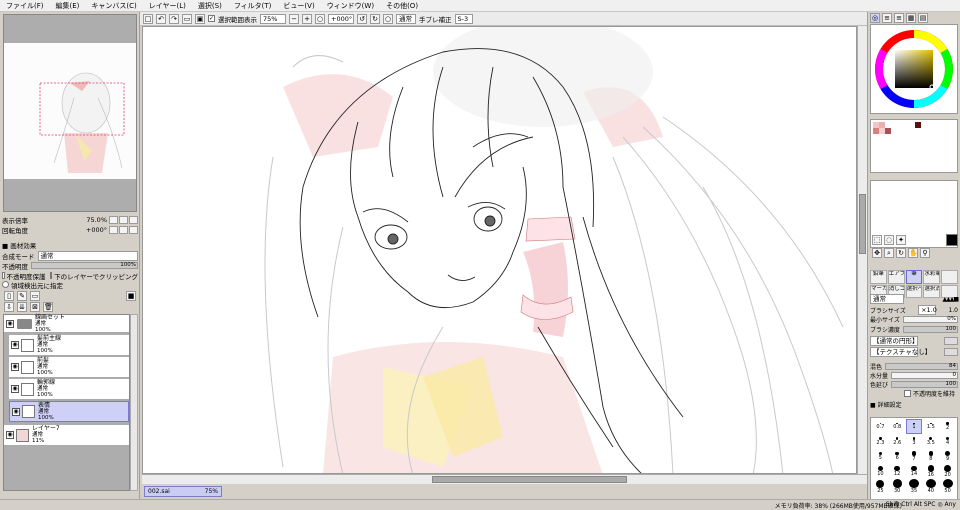  Describe the element at coordinates (307, 18) in the screenshot. I see `zoom-in-button: +` at that location.